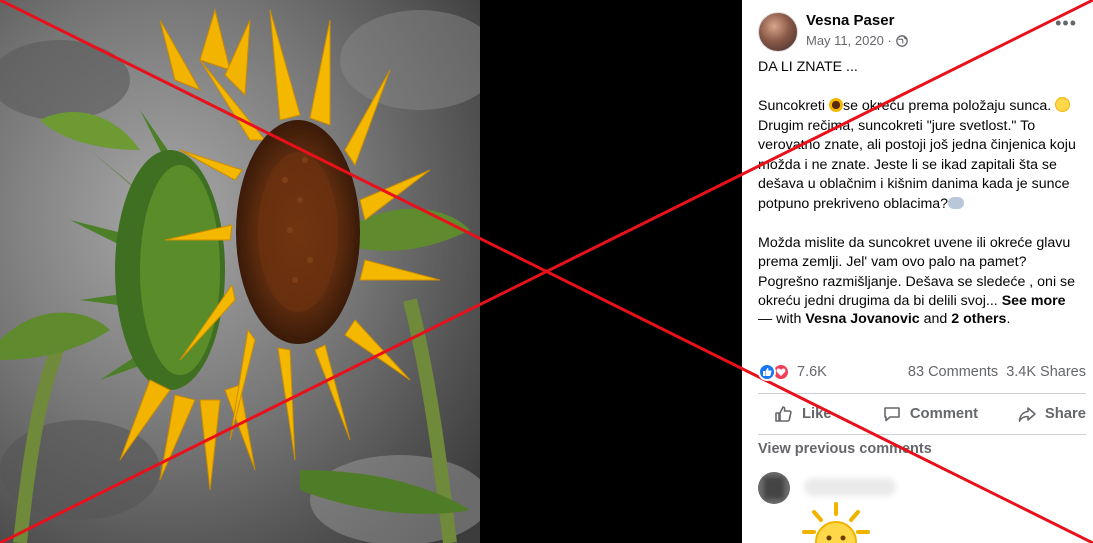  Describe the element at coordinates (850, 487) in the screenshot. I see `commenter-name-blurred` at that location.